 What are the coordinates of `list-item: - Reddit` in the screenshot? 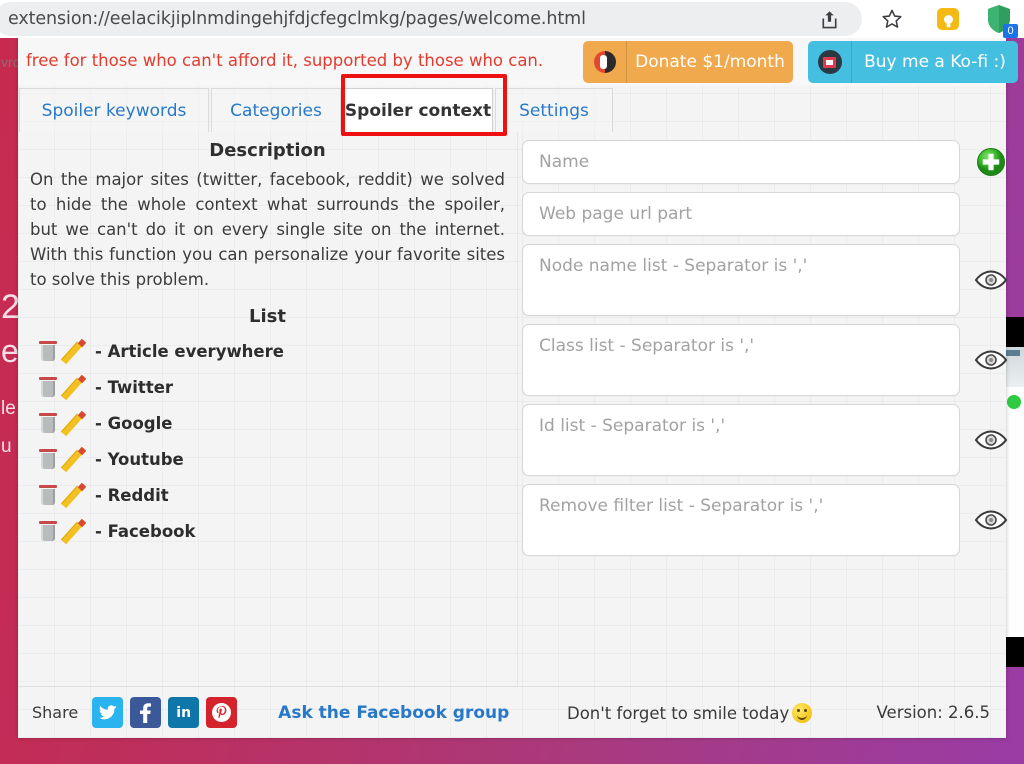 It's located at (273, 495).